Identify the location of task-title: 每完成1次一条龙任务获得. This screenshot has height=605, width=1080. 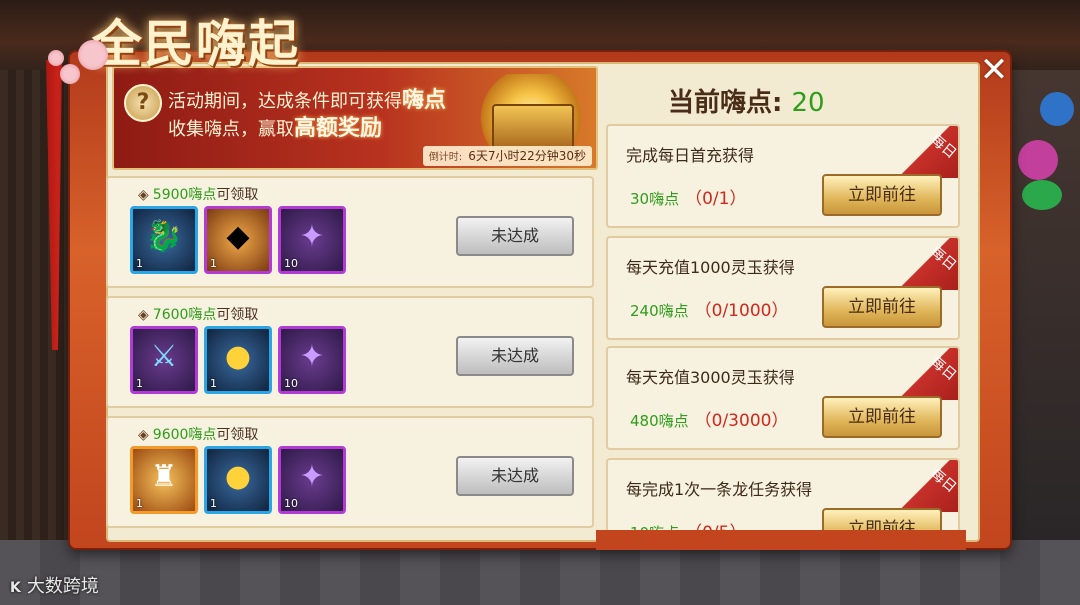
(719, 489).